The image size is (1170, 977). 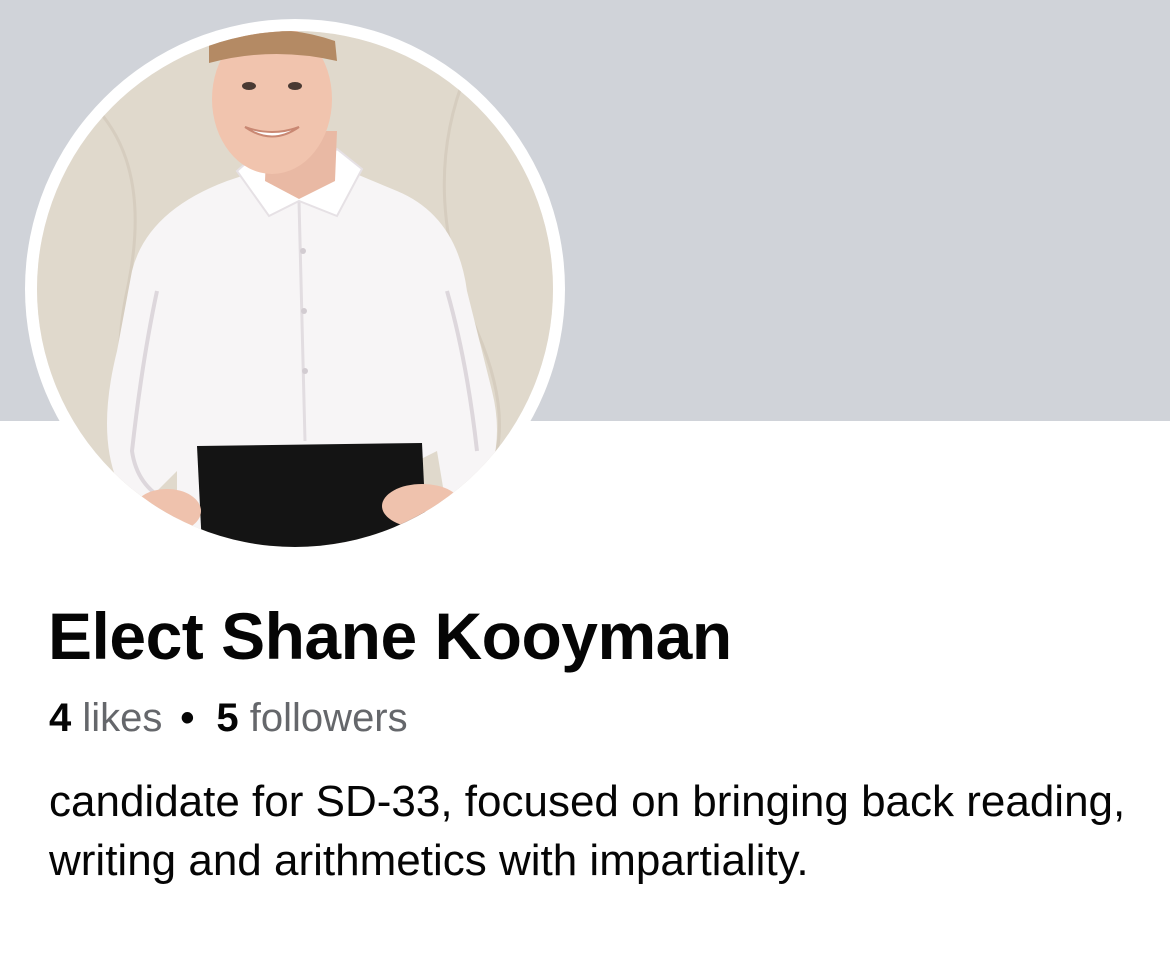 I want to click on likes-label: likes, so click(x=122, y=718).